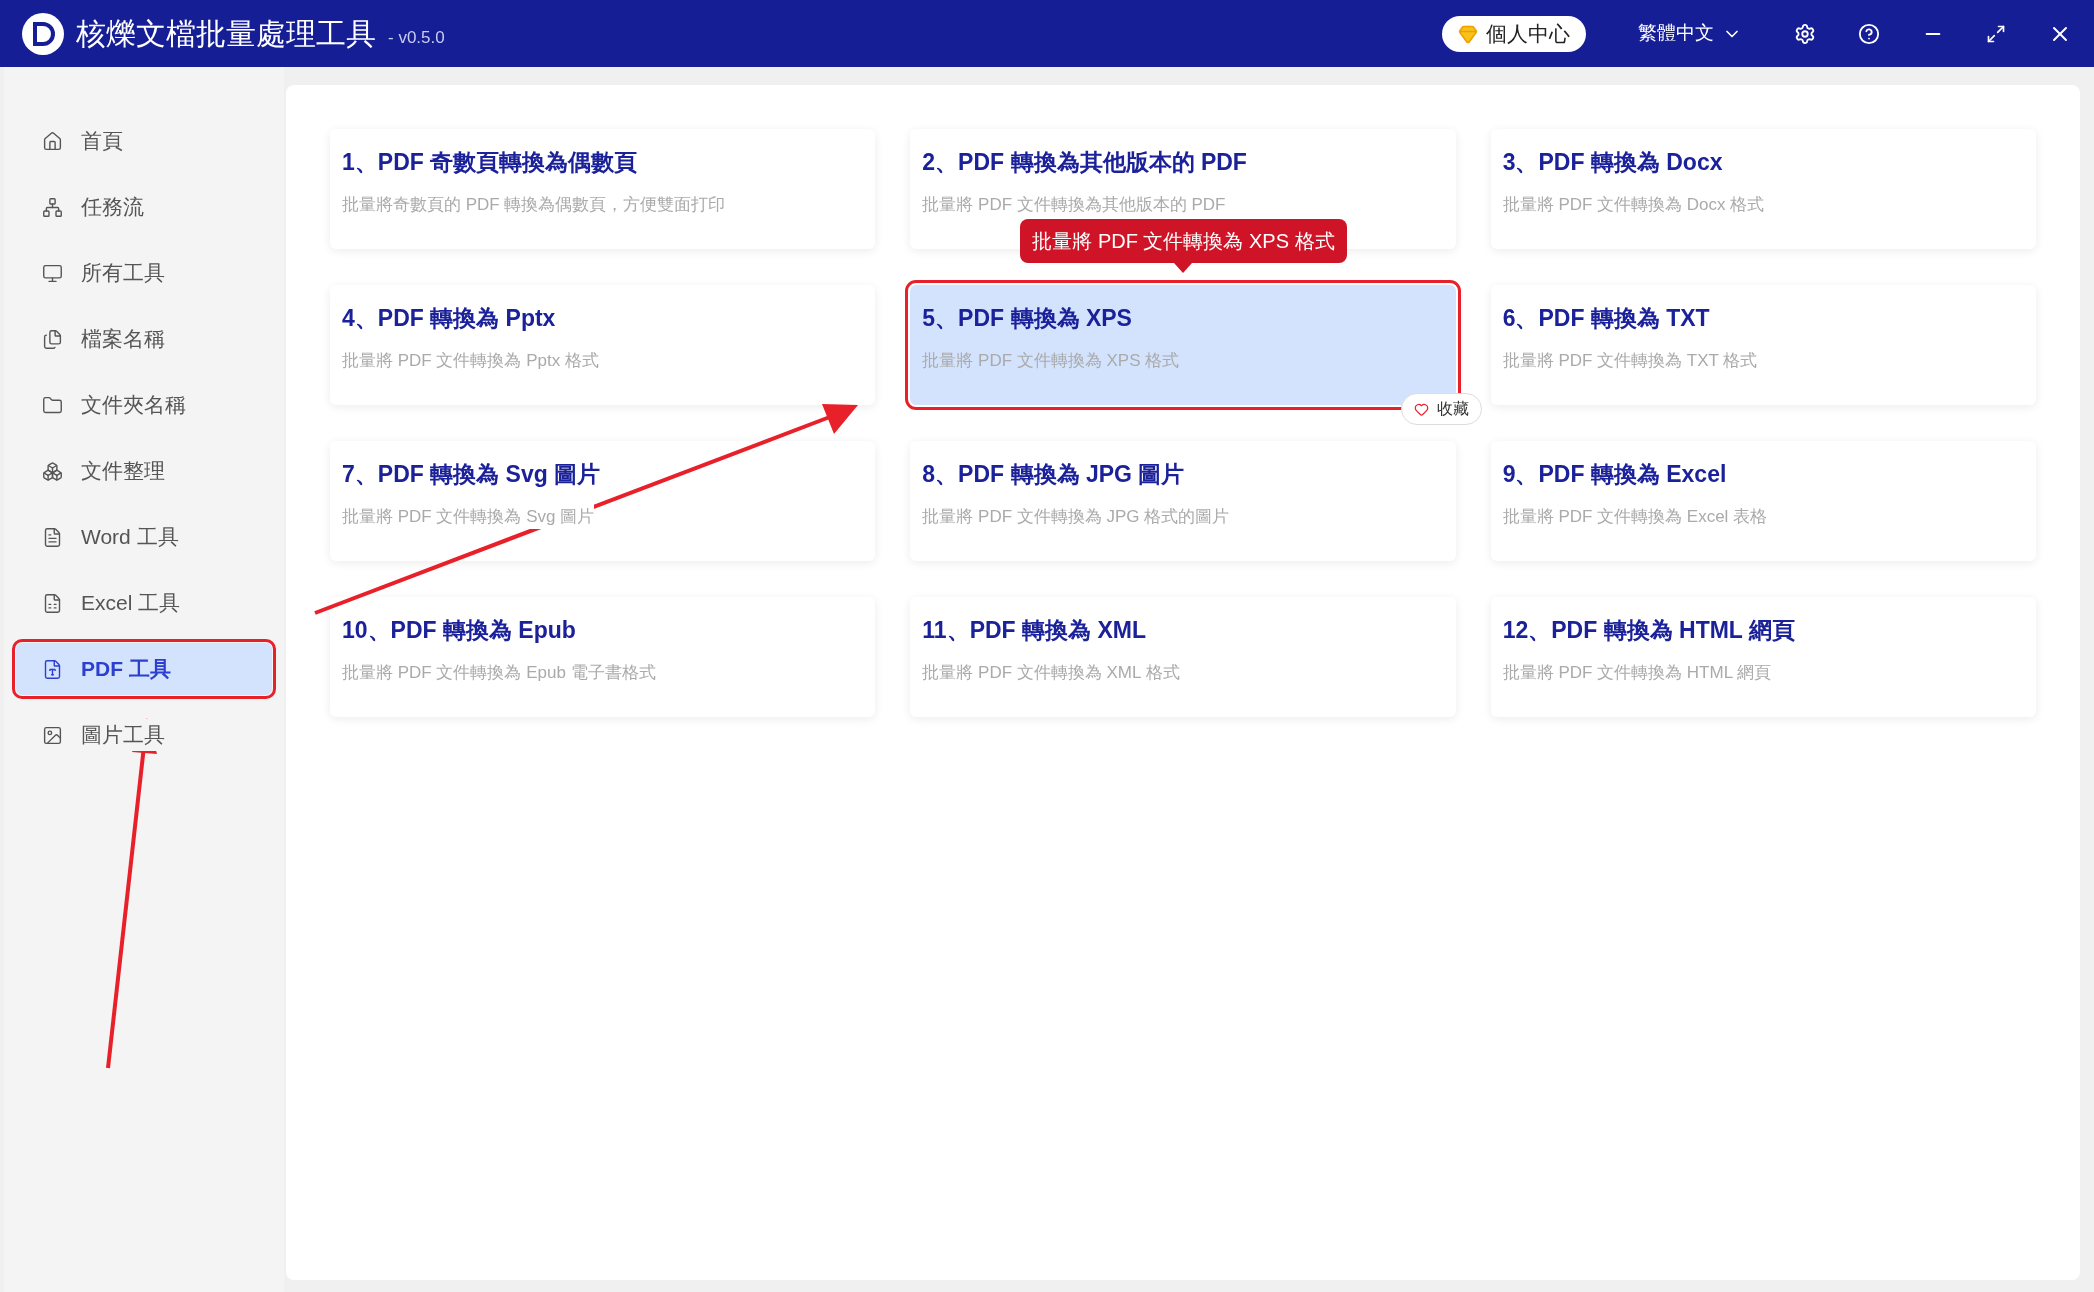 Image resolution: width=2094 pixels, height=1292 pixels. Describe the element at coordinates (603, 657) in the screenshot. I see `tool-card: 10、PDF 轉換為 Epub 批量將 PDF 文件轉換為 Epub 電子書格式` at that location.